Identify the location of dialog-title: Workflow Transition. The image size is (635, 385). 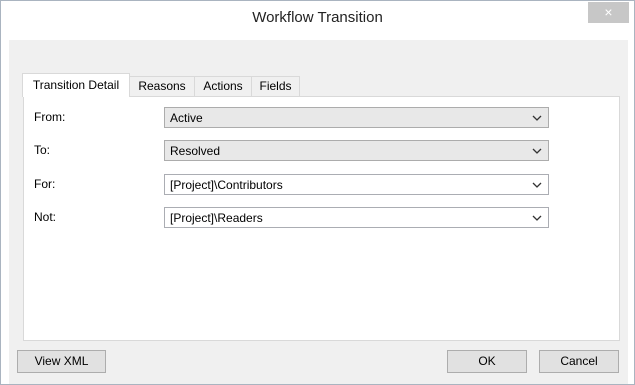
(317, 17).